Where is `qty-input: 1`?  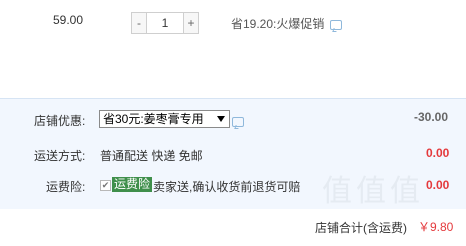 qty-input: 1 is located at coordinates (165, 23).